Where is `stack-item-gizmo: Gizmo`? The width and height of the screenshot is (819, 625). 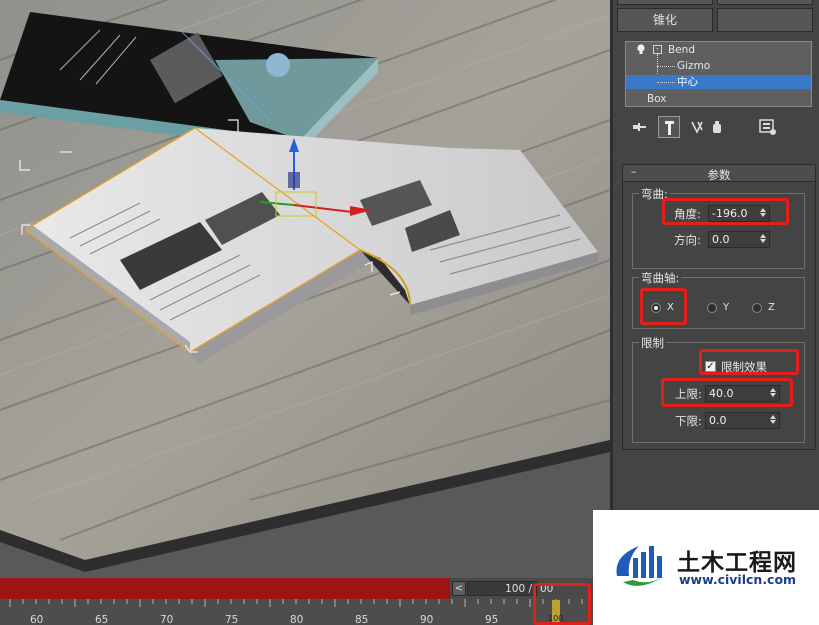 stack-item-gizmo: Gizmo is located at coordinates (718, 66).